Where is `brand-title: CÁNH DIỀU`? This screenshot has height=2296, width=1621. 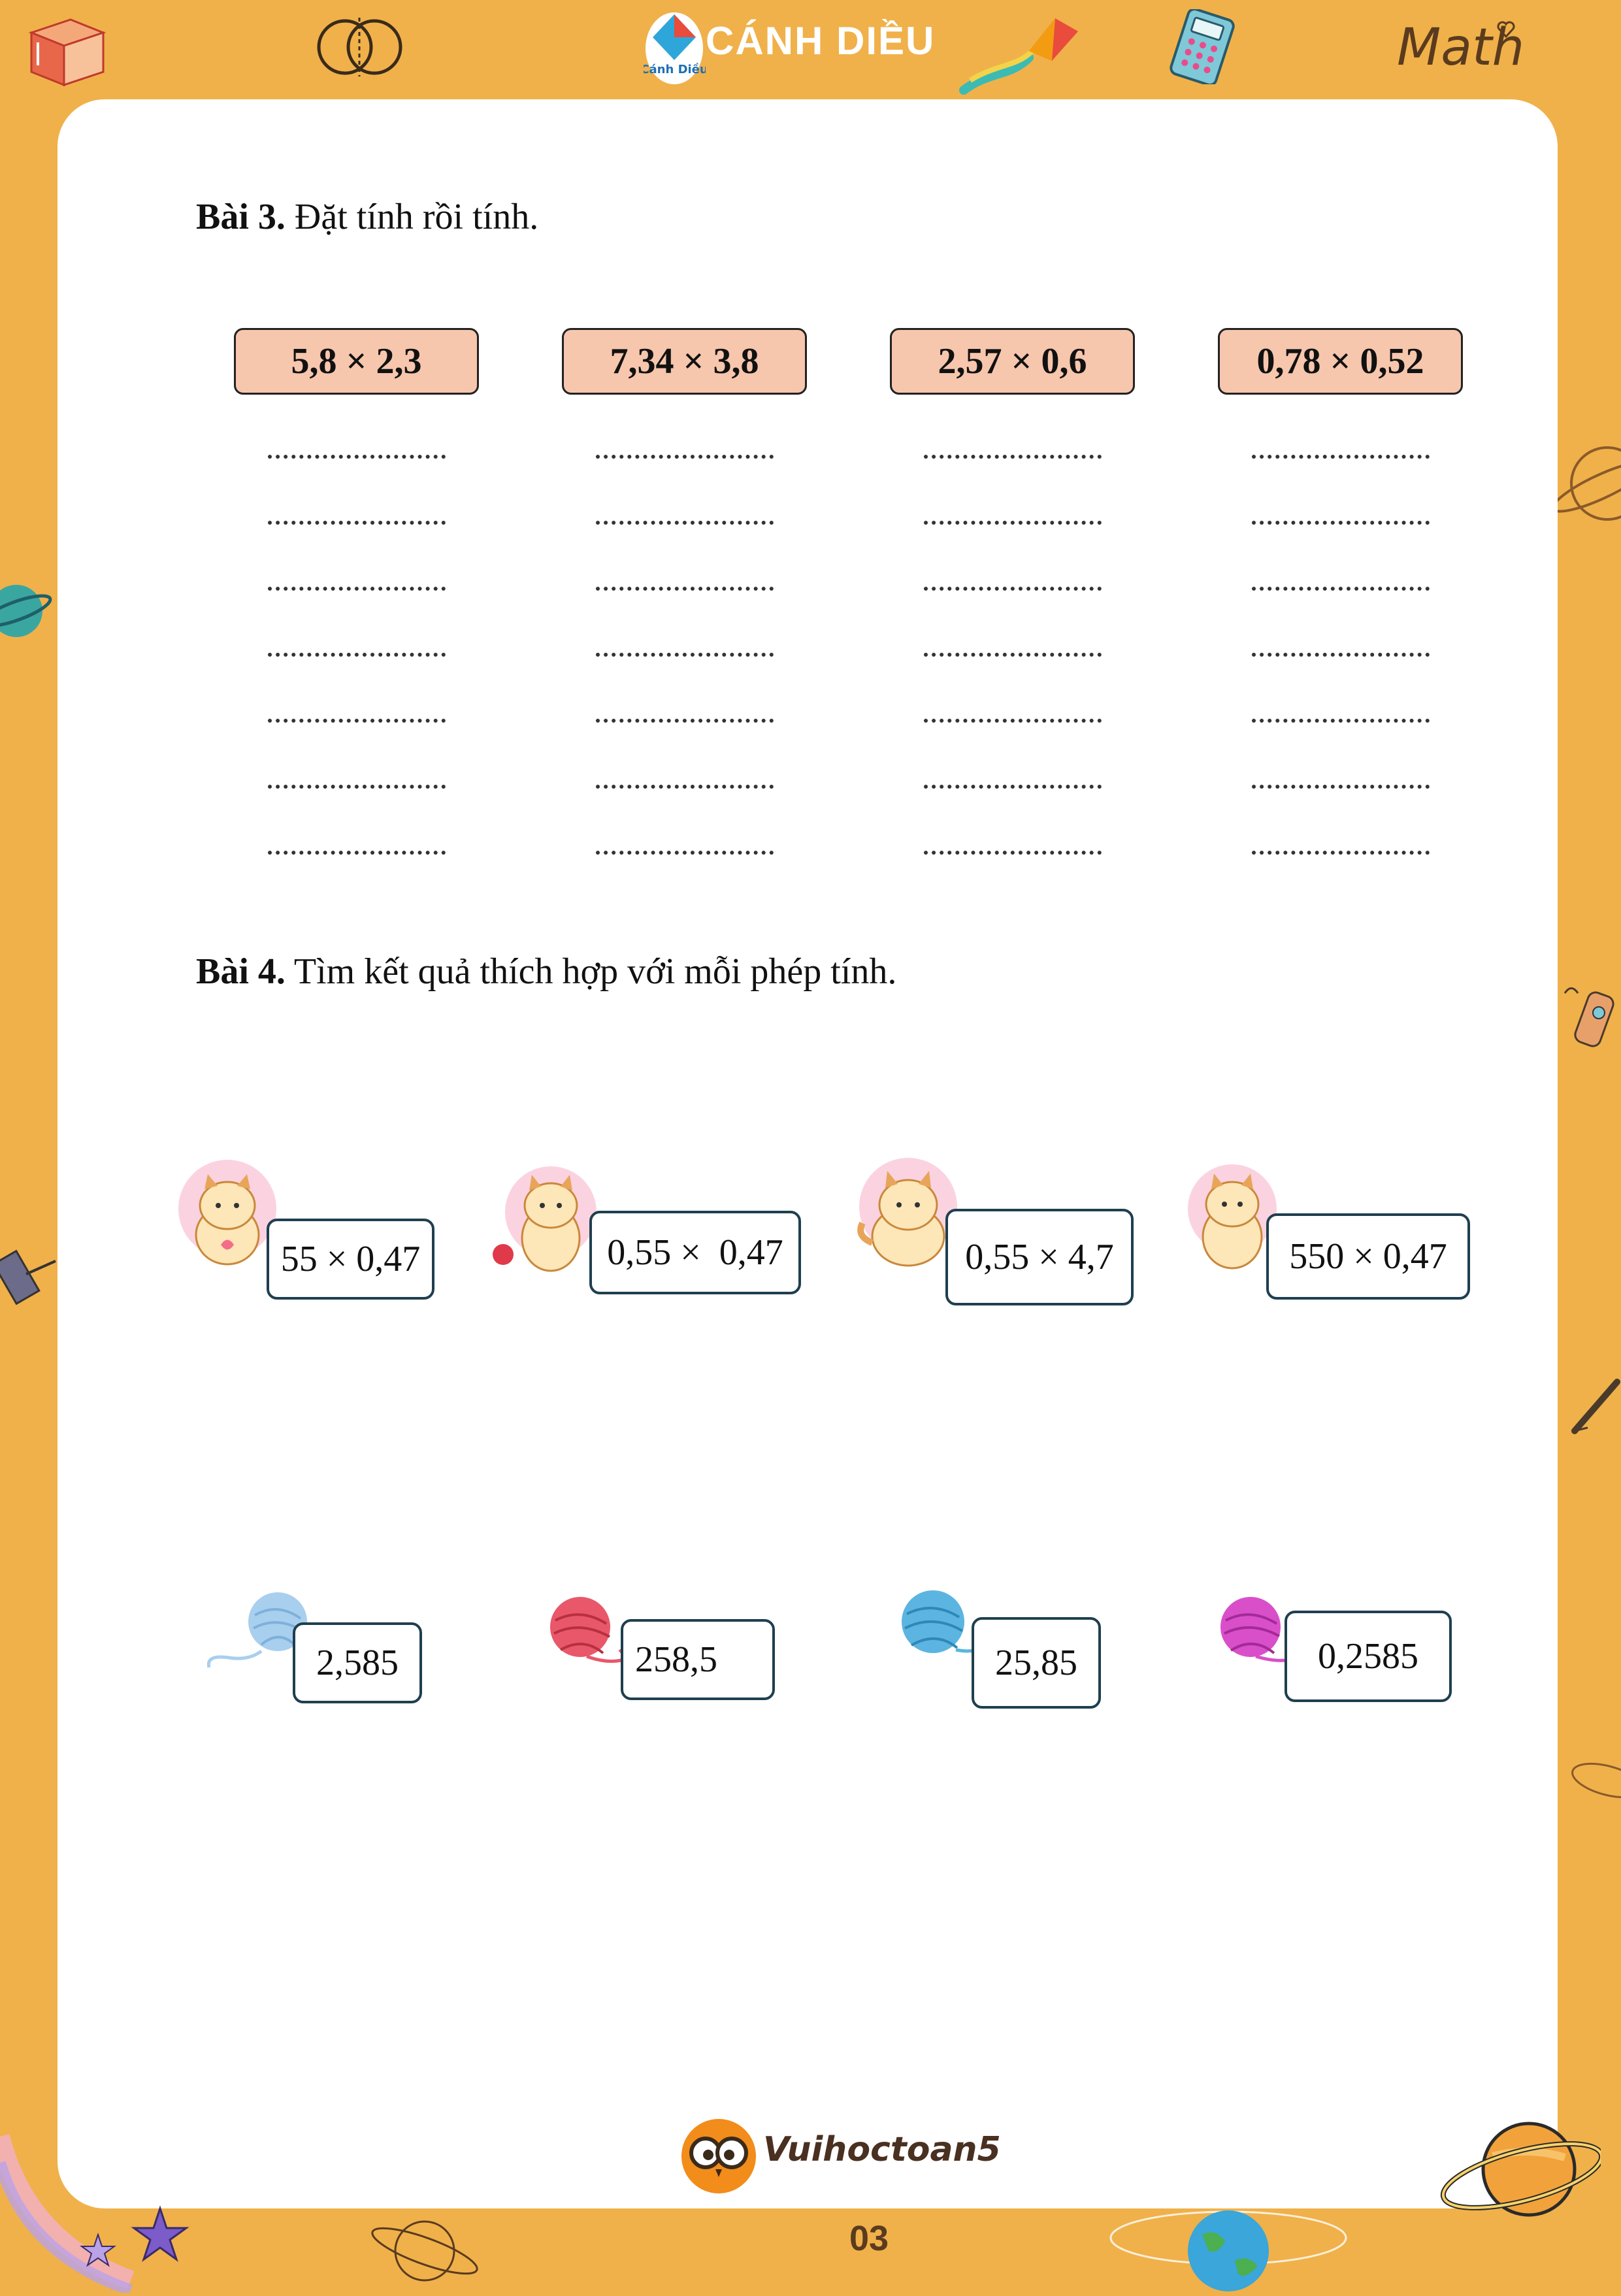 brand-title: CÁNH DIỀU is located at coordinates (821, 41).